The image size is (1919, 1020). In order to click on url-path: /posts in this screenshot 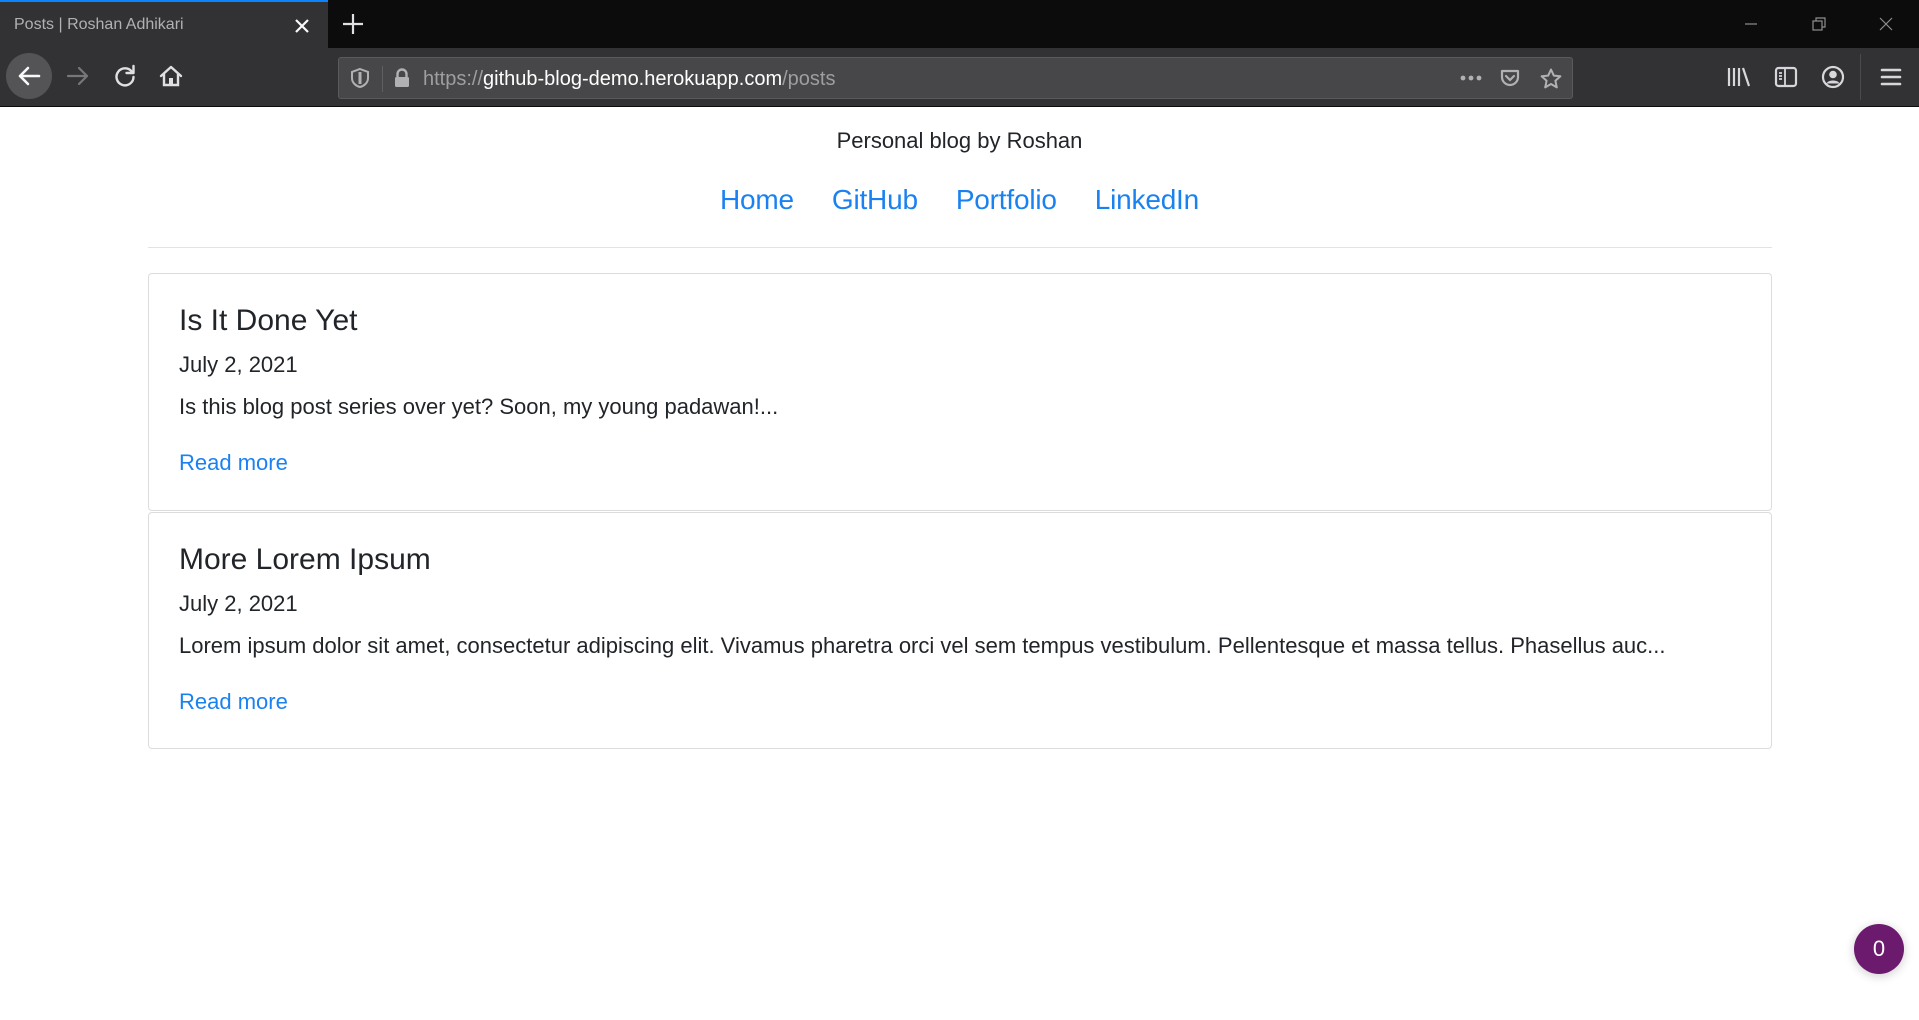, I will do `click(809, 79)`.